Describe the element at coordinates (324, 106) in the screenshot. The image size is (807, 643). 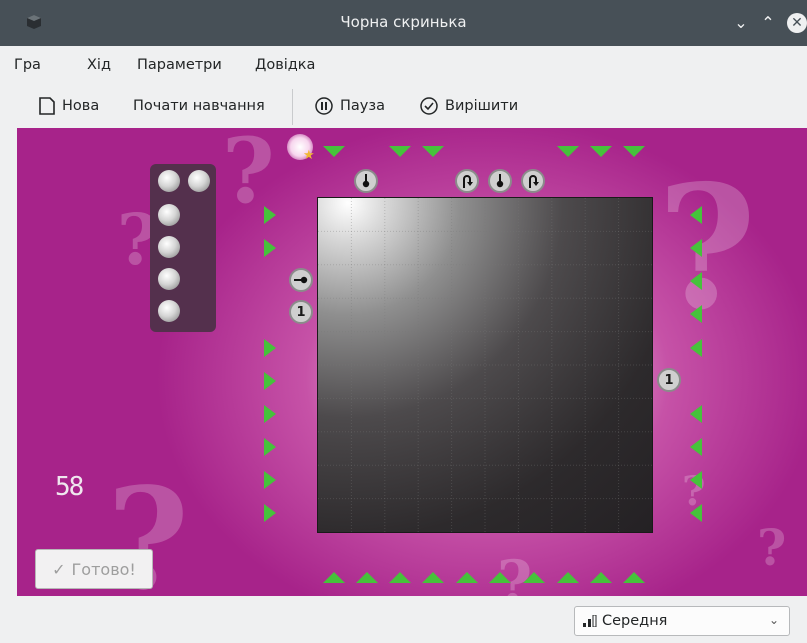
I see `pause-icon` at that location.